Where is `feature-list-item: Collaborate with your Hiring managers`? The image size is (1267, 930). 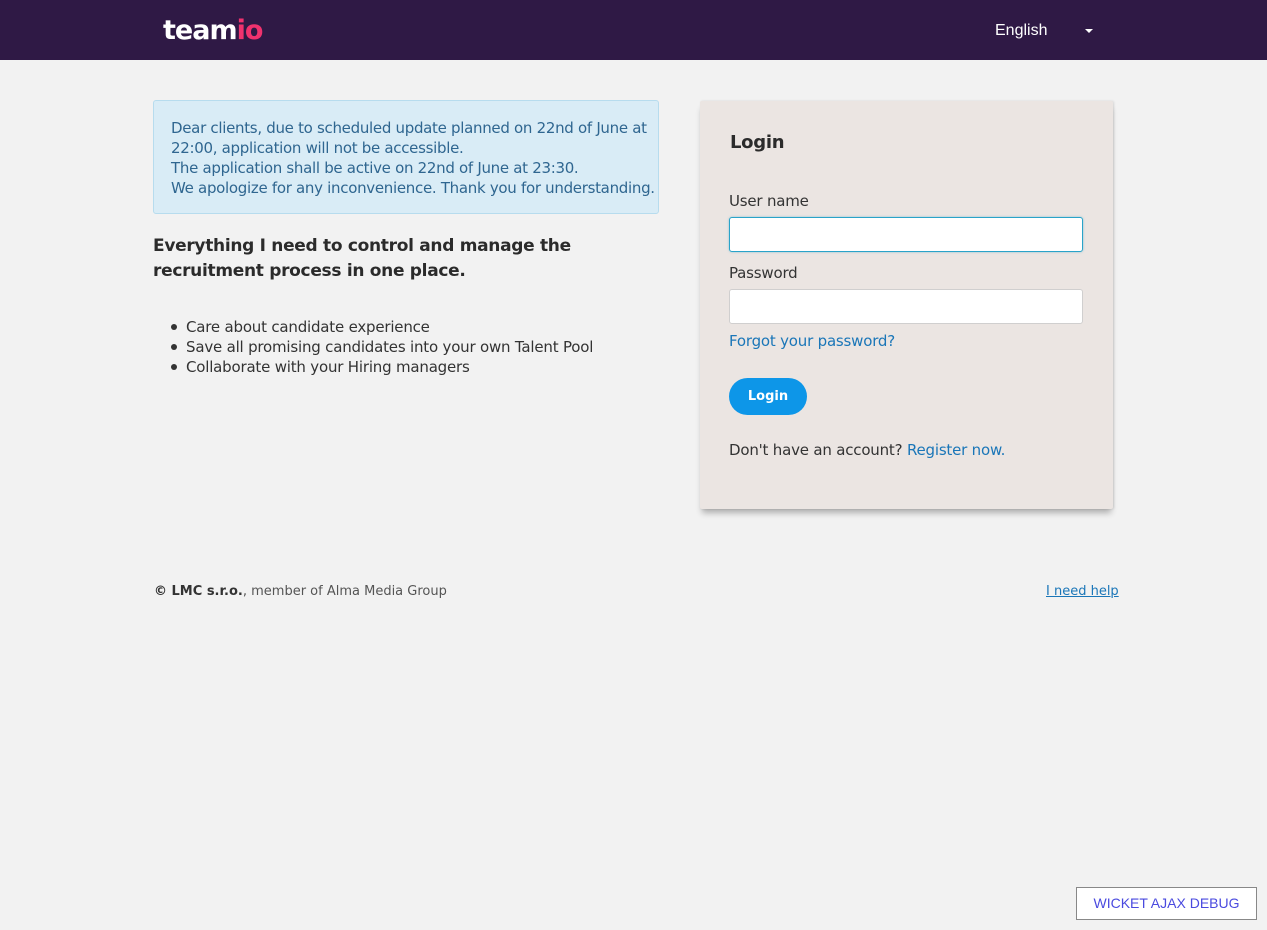 feature-list-item: Collaborate with your Hiring managers is located at coordinates (381, 367).